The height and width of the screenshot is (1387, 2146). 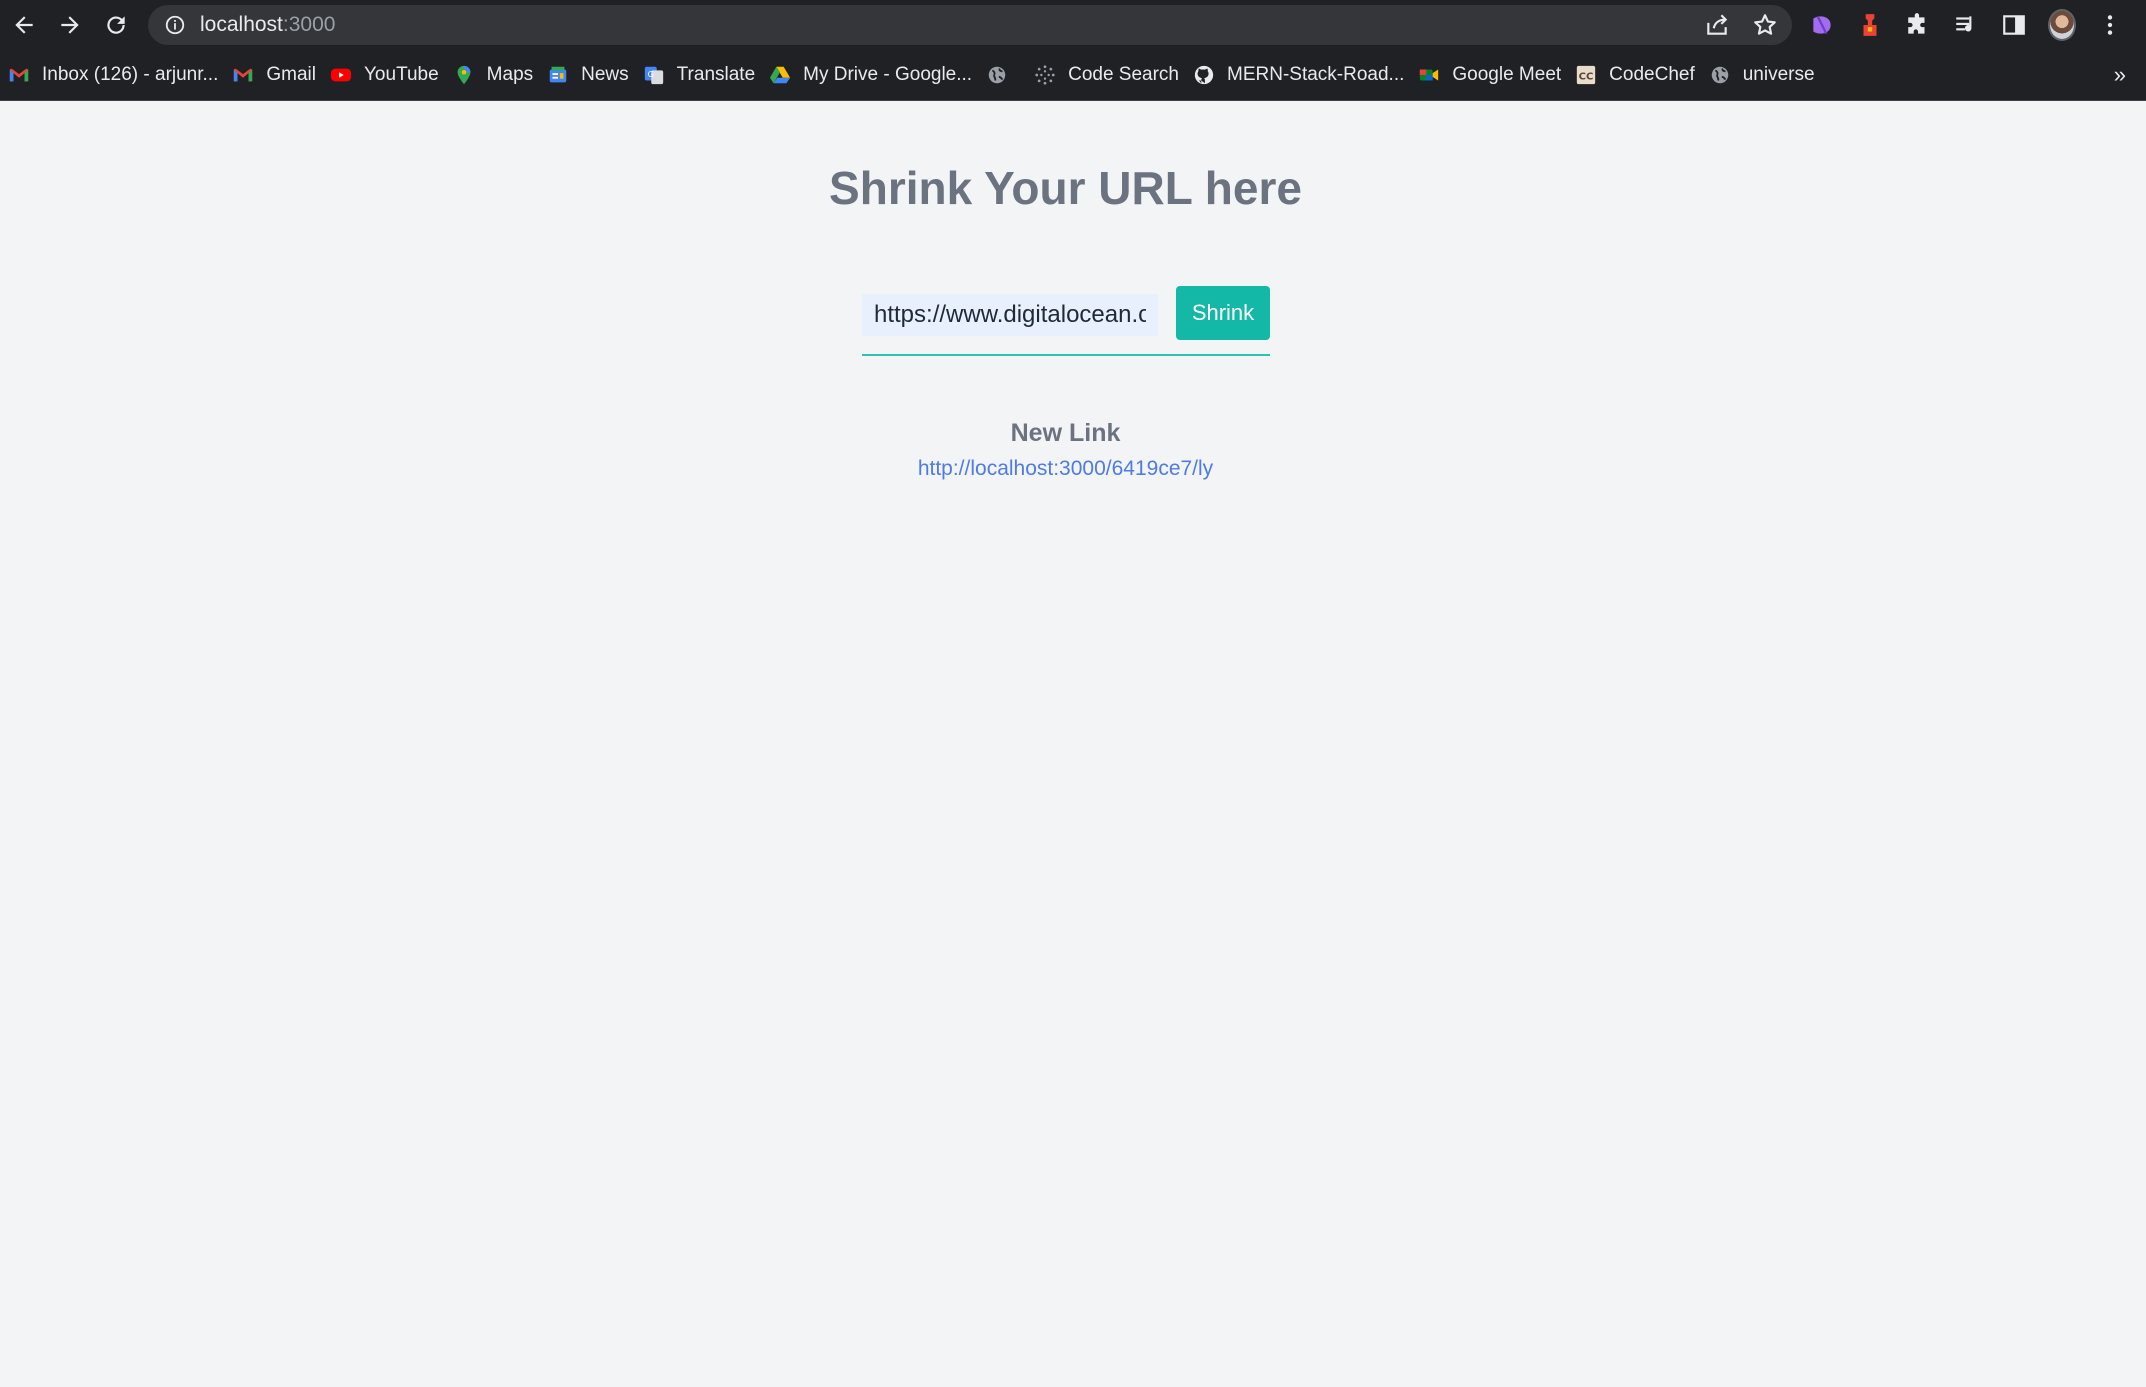 I want to click on bookmark-label: CodeChef, so click(x=1652, y=74).